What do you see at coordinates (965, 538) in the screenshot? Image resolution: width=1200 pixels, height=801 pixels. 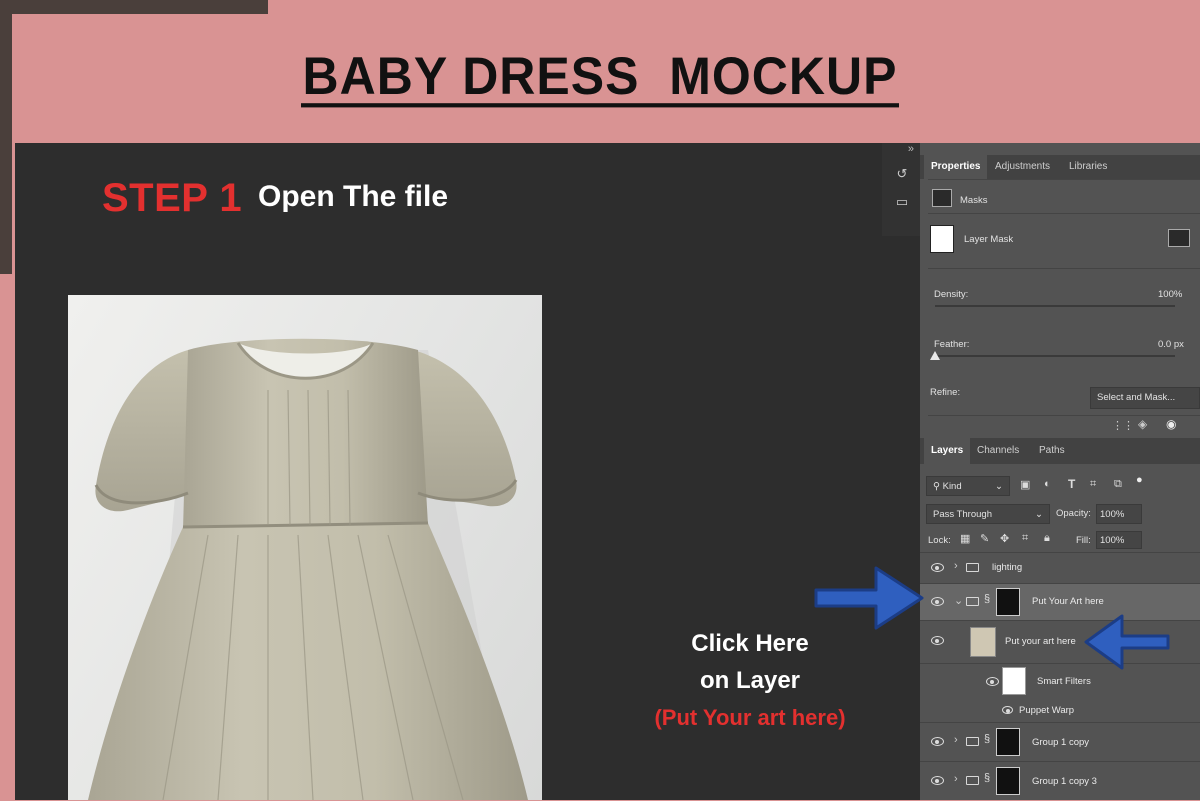 I see `lock-transparent-icon: ▦` at bounding box center [965, 538].